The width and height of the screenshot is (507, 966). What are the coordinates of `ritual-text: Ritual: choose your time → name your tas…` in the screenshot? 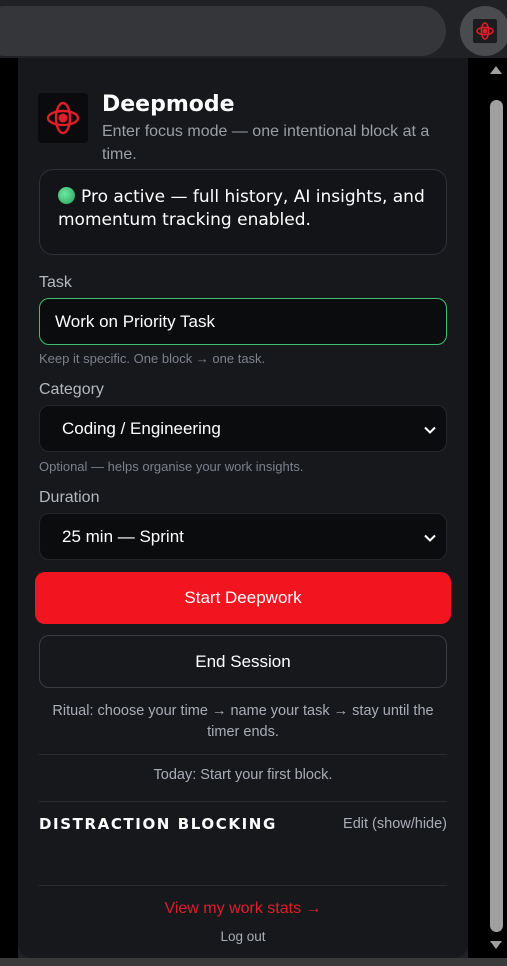 It's located at (243, 721).